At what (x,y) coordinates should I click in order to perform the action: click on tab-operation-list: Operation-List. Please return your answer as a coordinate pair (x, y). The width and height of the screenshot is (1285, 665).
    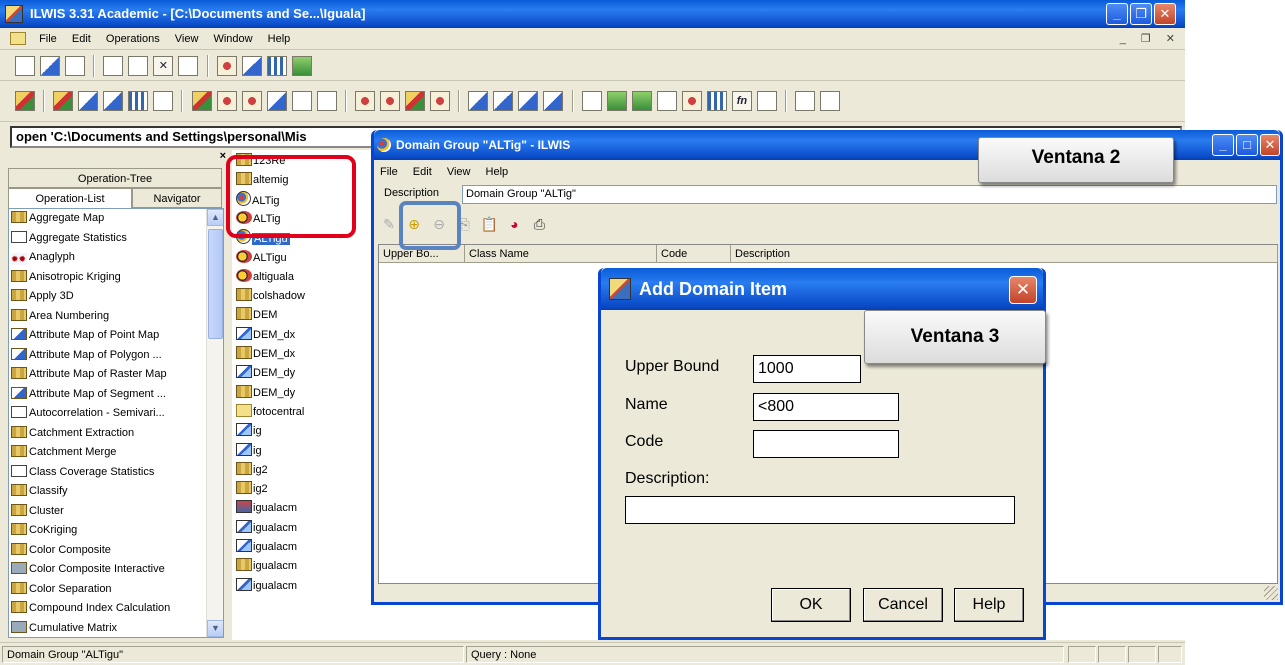
    Looking at the image, I should click on (70, 198).